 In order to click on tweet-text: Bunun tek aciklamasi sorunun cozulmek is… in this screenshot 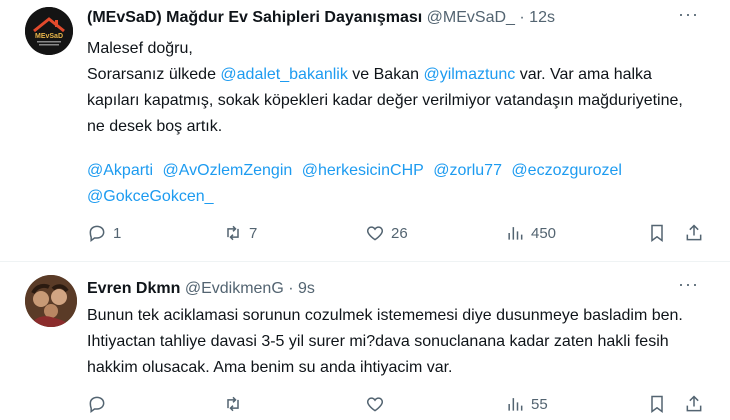, I will do `click(385, 341)`.